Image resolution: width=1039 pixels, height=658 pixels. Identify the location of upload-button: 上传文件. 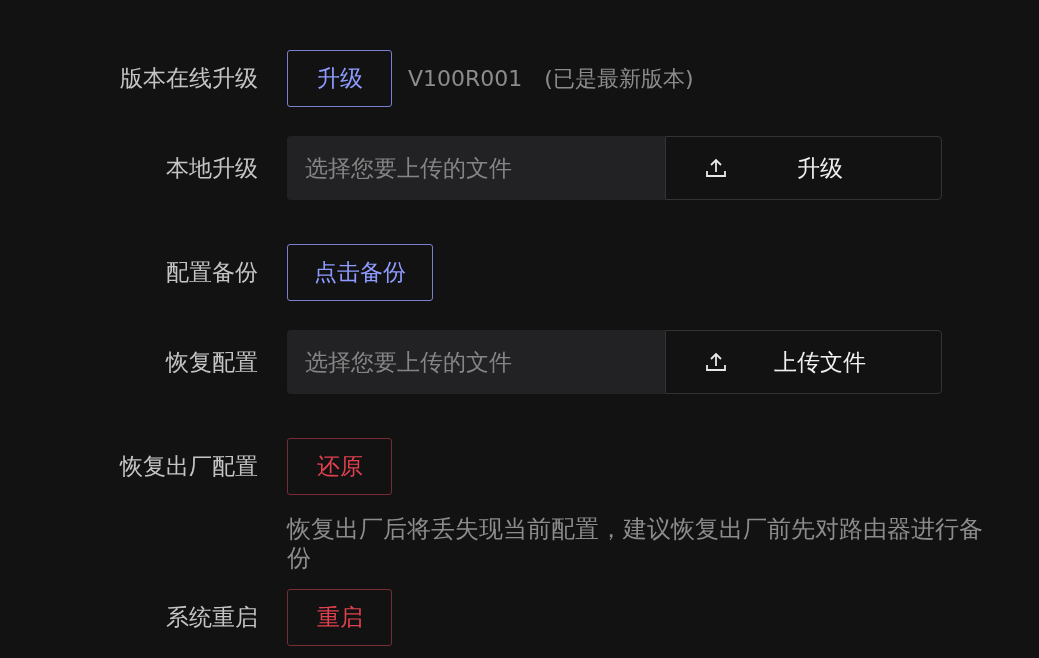
(803, 362).